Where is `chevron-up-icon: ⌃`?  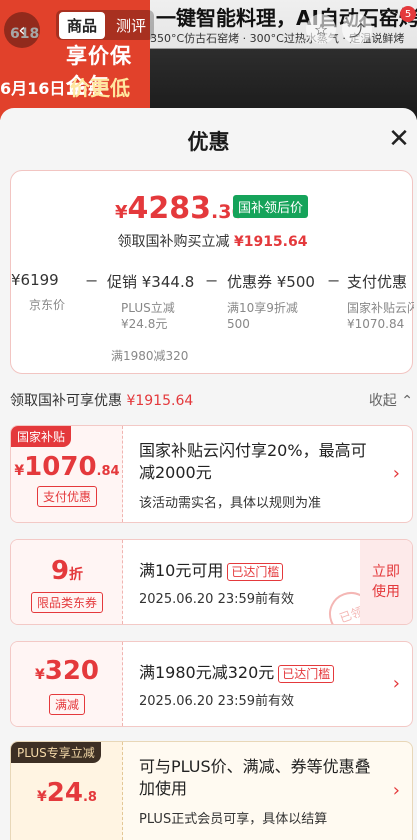 chevron-up-icon: ⌃ is located at coordinates (407, 401).